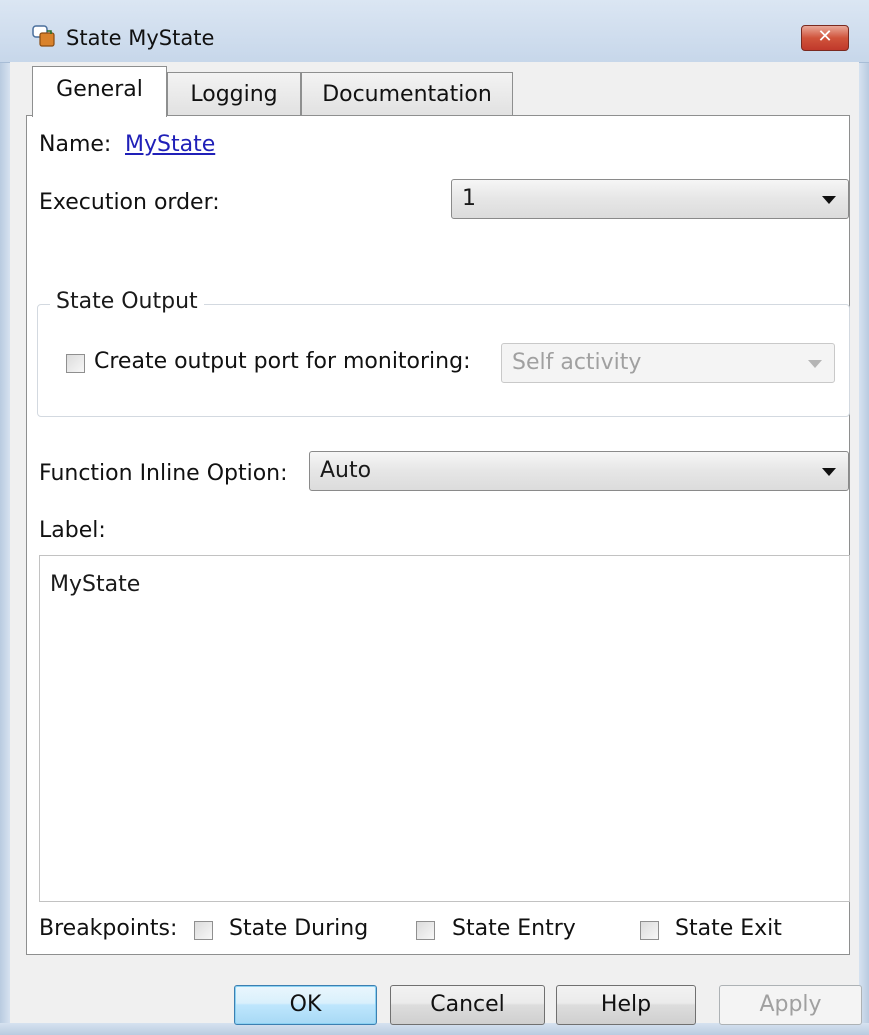 This screenshot has height=1035, width=869. I want to click on monitoring-mode-dropdown: Self activity, so click(668, 363).